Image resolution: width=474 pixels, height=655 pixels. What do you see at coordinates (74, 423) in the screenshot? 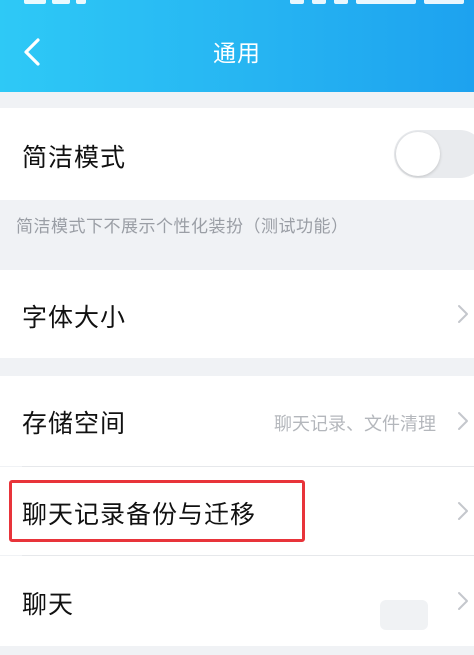
I see `storage-label: 存储空间` at bounding box center [74, 423].